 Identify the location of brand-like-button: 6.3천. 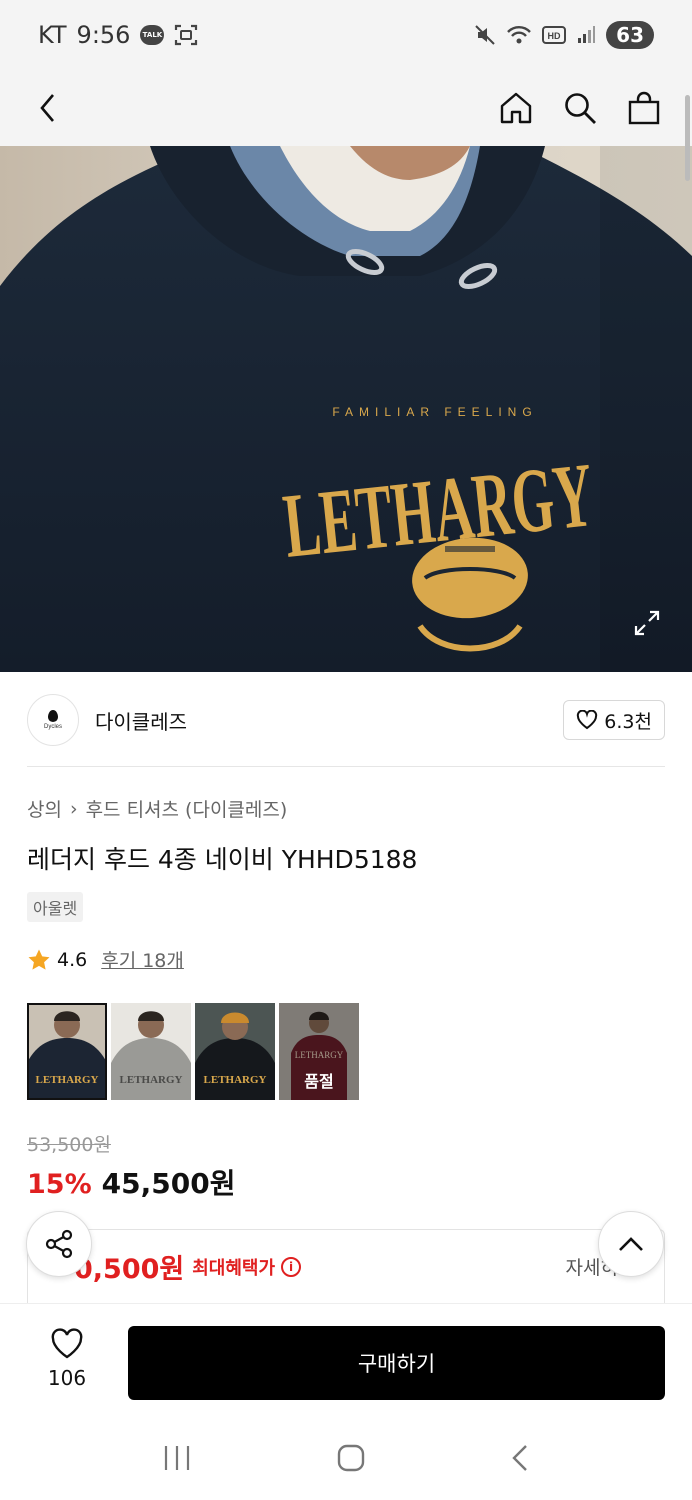
(614, 720).